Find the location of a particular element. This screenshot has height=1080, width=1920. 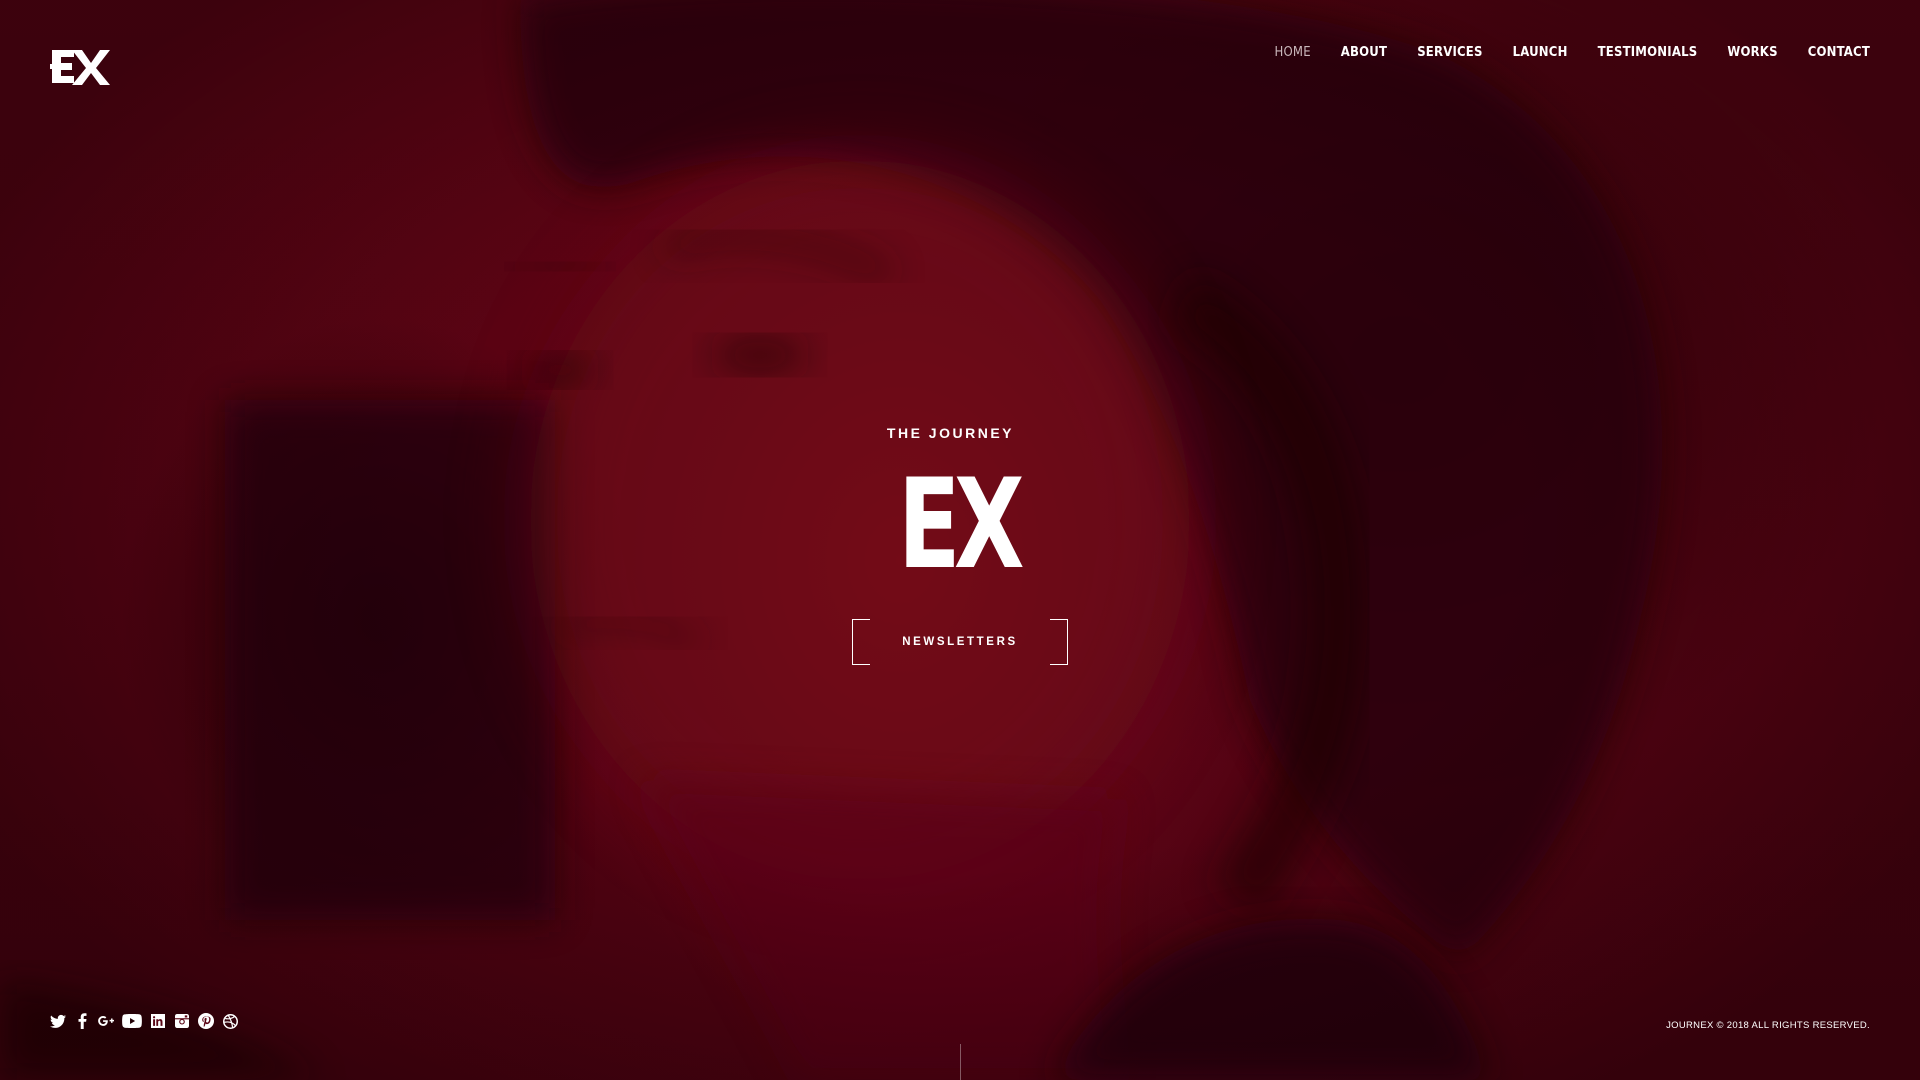

dribbble-icon is located at coordinates (230, 1021).